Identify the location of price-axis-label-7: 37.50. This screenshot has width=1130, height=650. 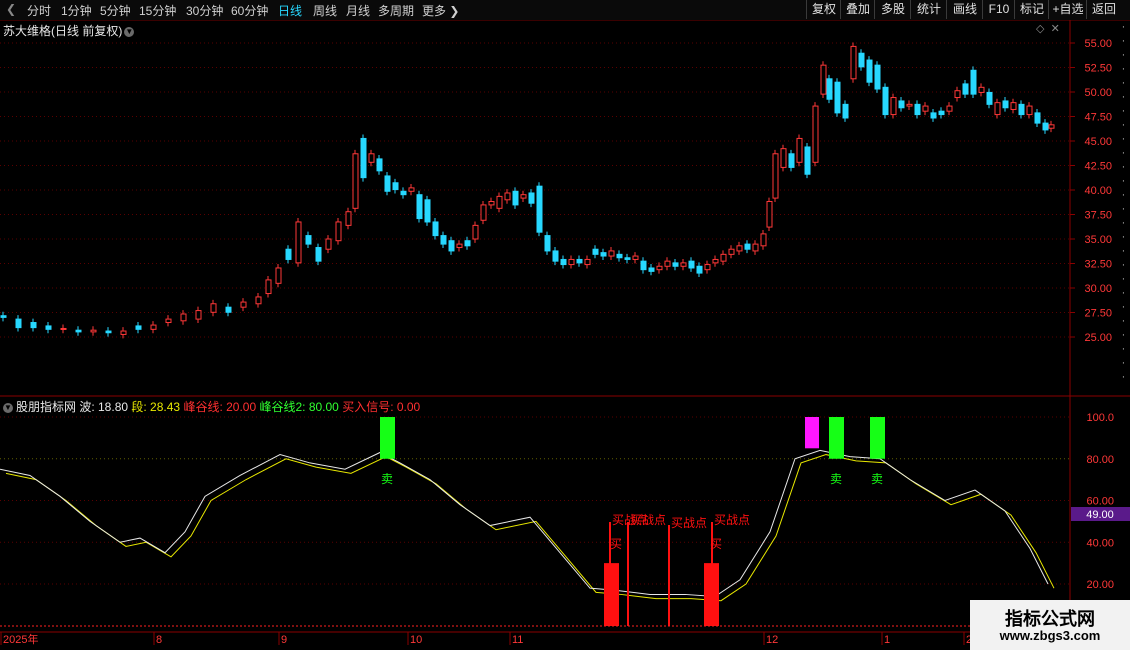
(1098, 216).